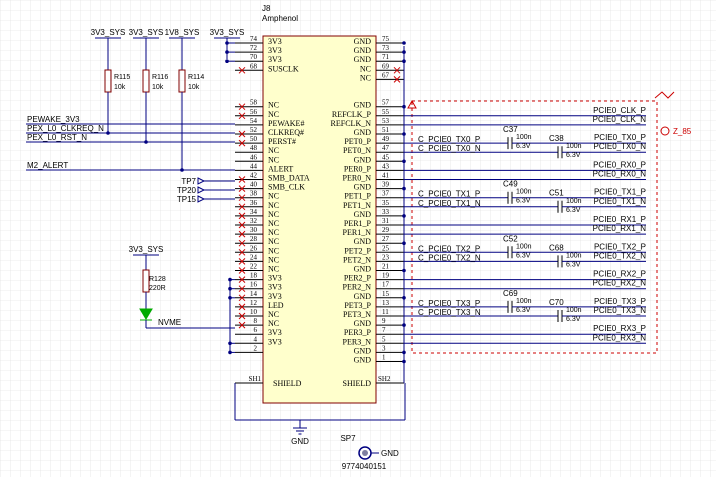 This screenshot has height=477, width=716. I want to click on net-label-right: PCIE0_RX0_P, so click(619, 164).